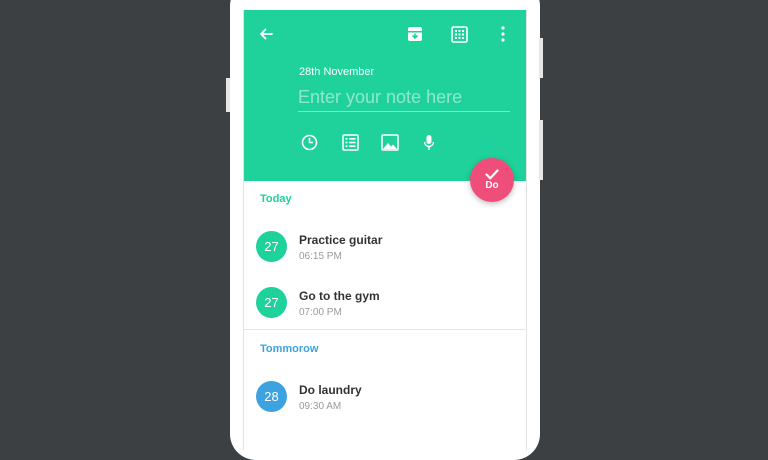 This screenshot has width=768, height=460. Describe the element at coordinates (492, 185) in the screenshot. I see `fab-label: Do` at that location.